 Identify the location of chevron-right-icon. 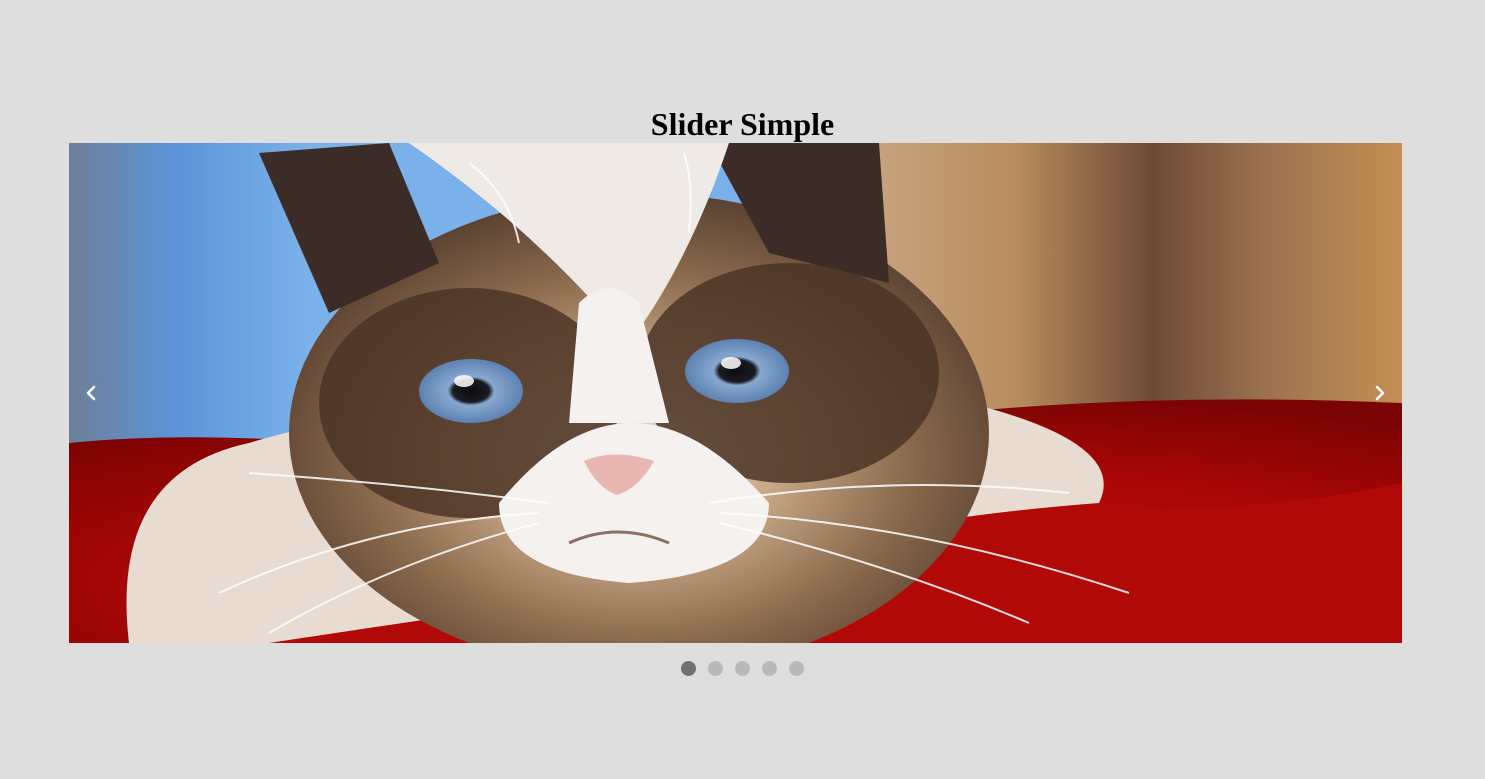
(1380, 393).